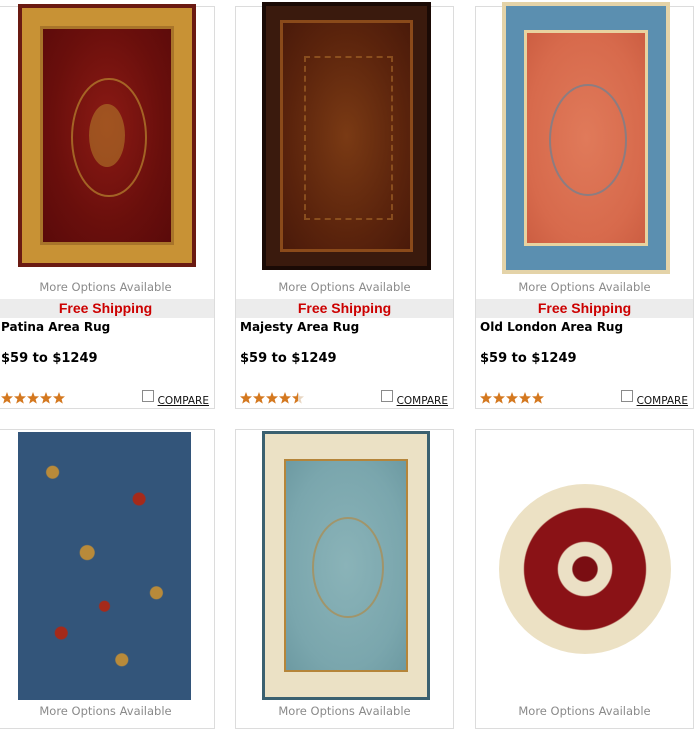 This screenshot has width=694, height=729. I want to click on product-title: Majesty Area Rug, so click(299, 327).